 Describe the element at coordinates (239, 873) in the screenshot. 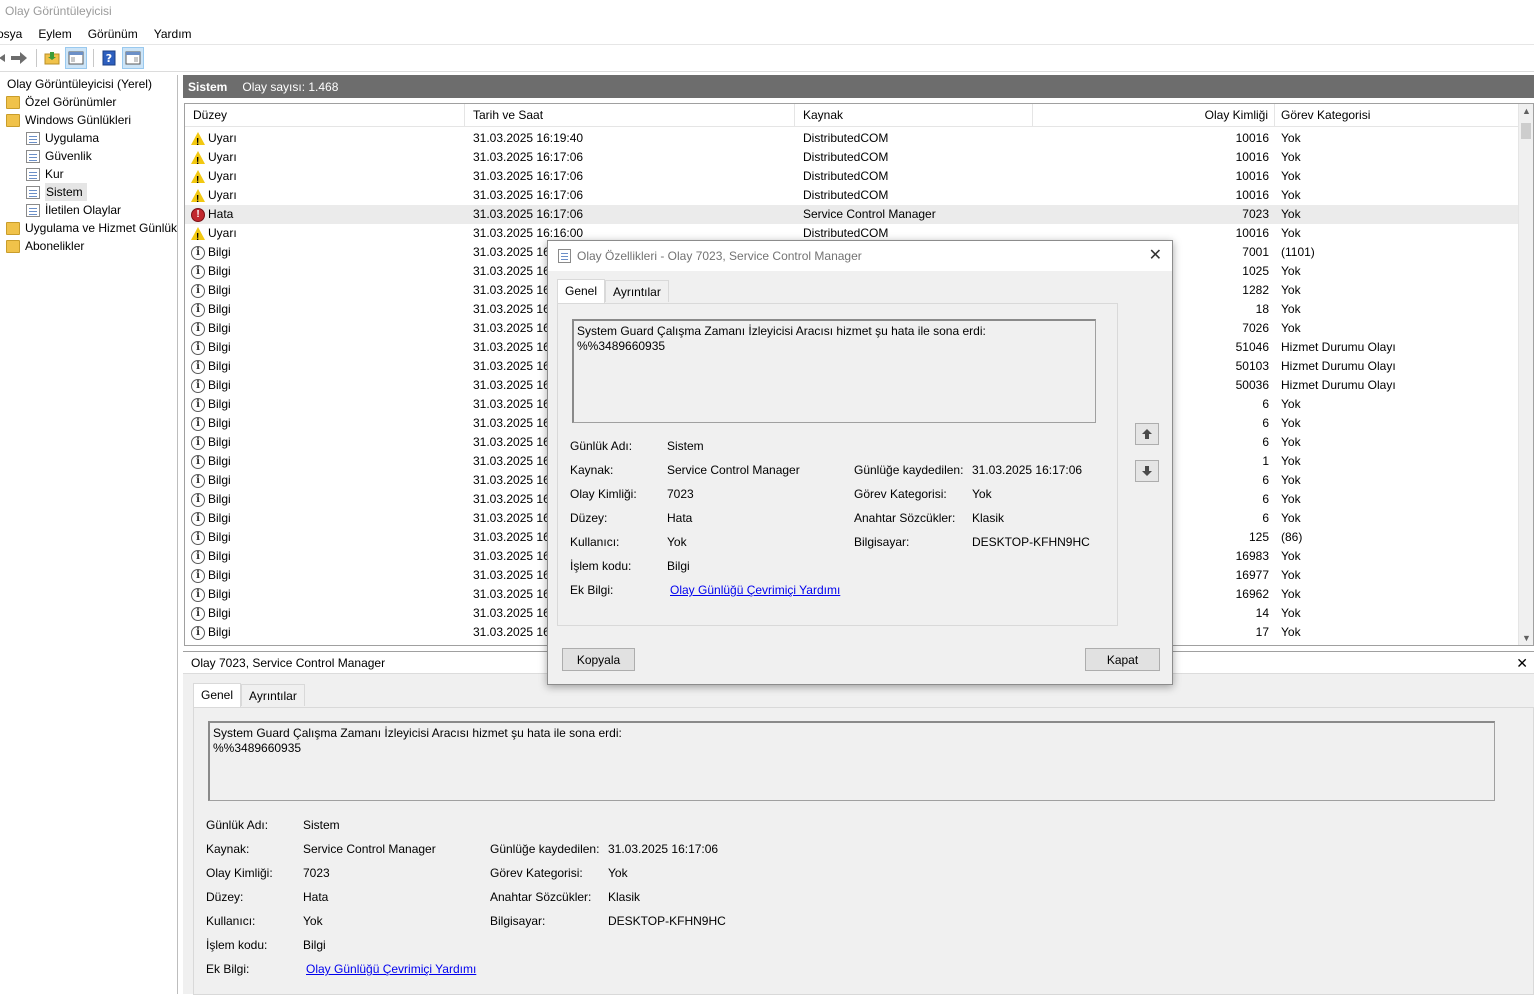

I see `label-event-id: Olay Kimliği:` at that location.